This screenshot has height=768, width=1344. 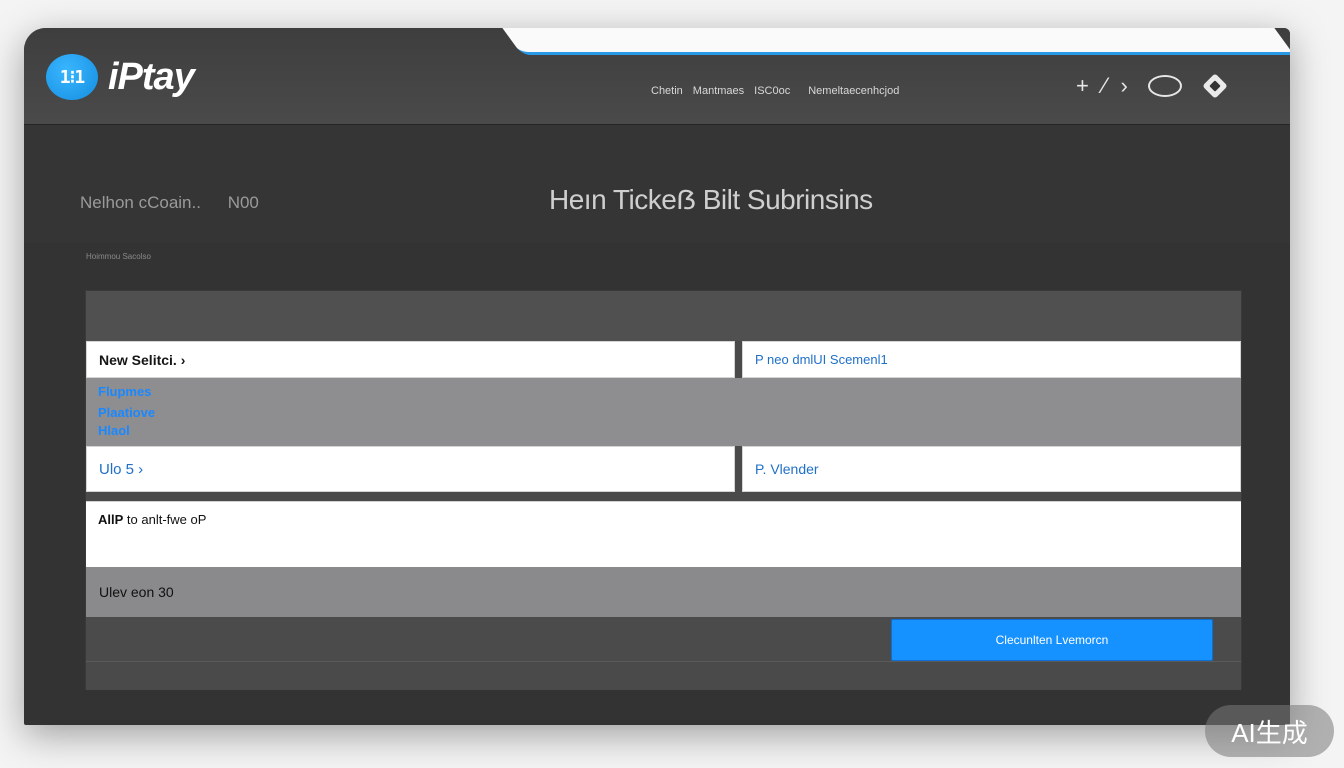 I want to click on logo: 1⁝1 iPtay, so click(x=120, y=77).